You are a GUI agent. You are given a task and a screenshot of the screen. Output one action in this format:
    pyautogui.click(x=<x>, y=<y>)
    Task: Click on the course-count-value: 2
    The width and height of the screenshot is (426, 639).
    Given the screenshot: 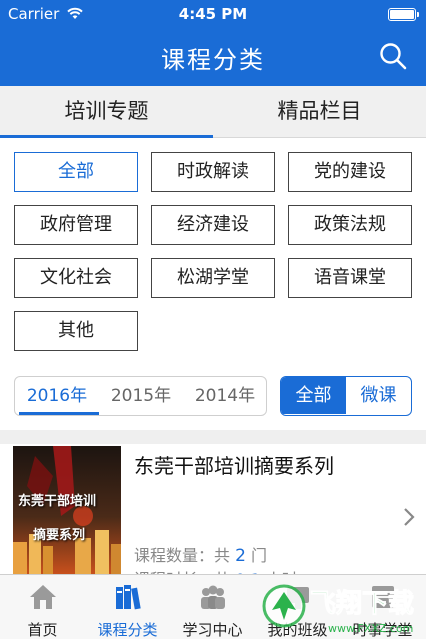 What is the action you would take?
    pyautogui.click(x=240, y=556)
    